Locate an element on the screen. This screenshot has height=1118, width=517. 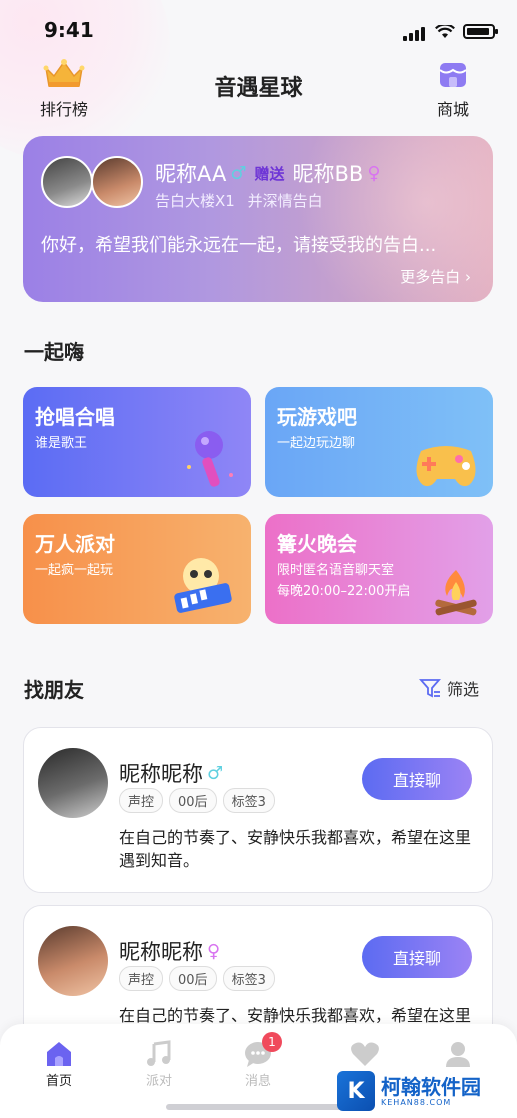
card-title: 篝火晚会 is located at coordinates (317, 544).